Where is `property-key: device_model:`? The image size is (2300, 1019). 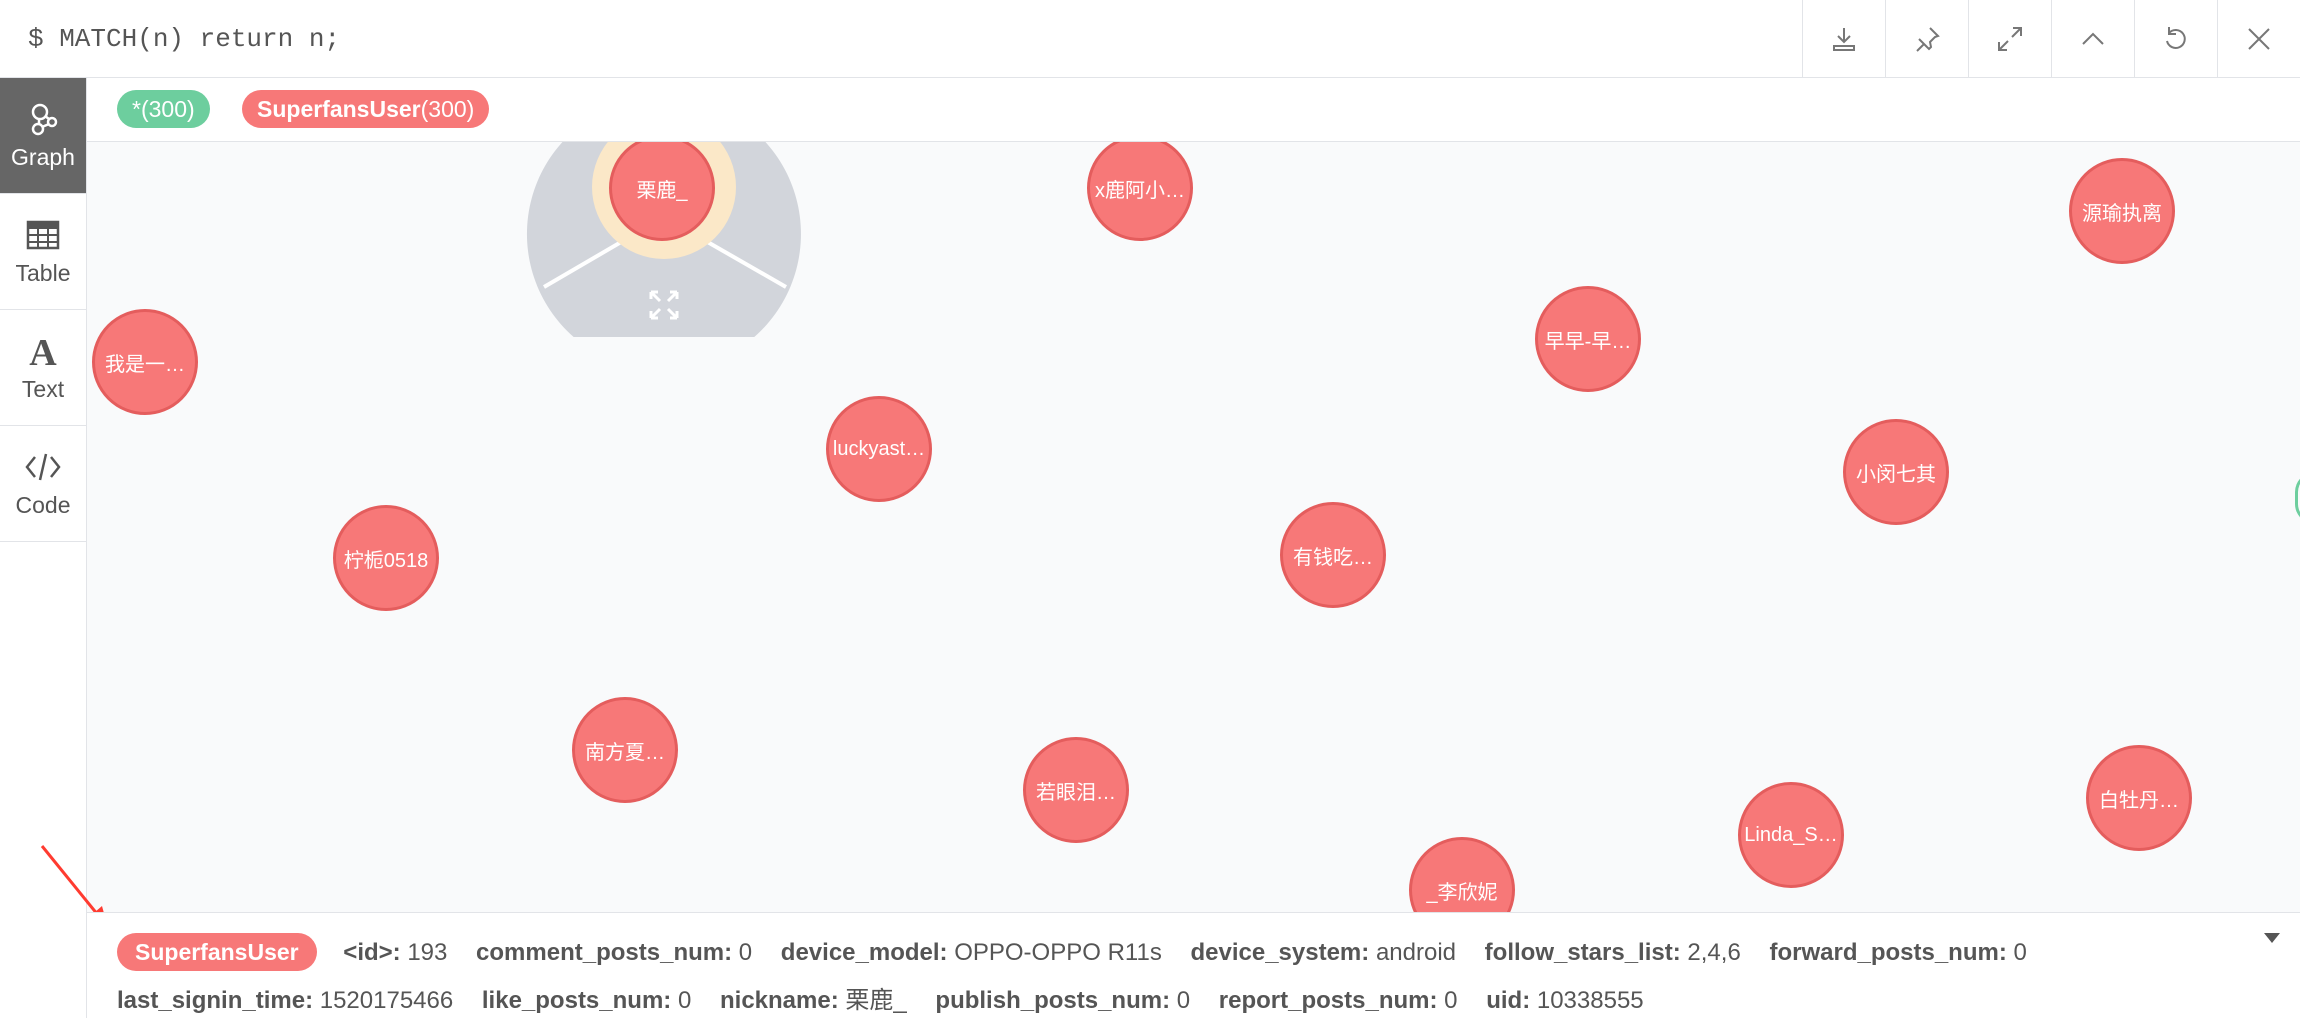
property-key: device_model: is located at coordinates (864, 952).